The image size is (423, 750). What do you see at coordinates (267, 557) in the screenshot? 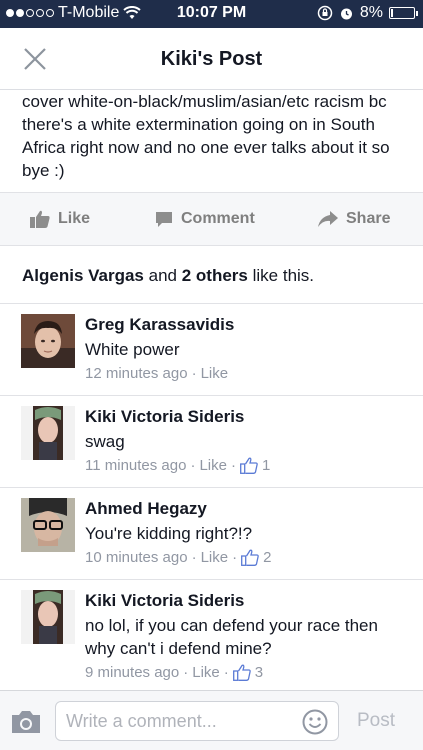
I see `like-count-value: 2` at bounding box center [267, 557].